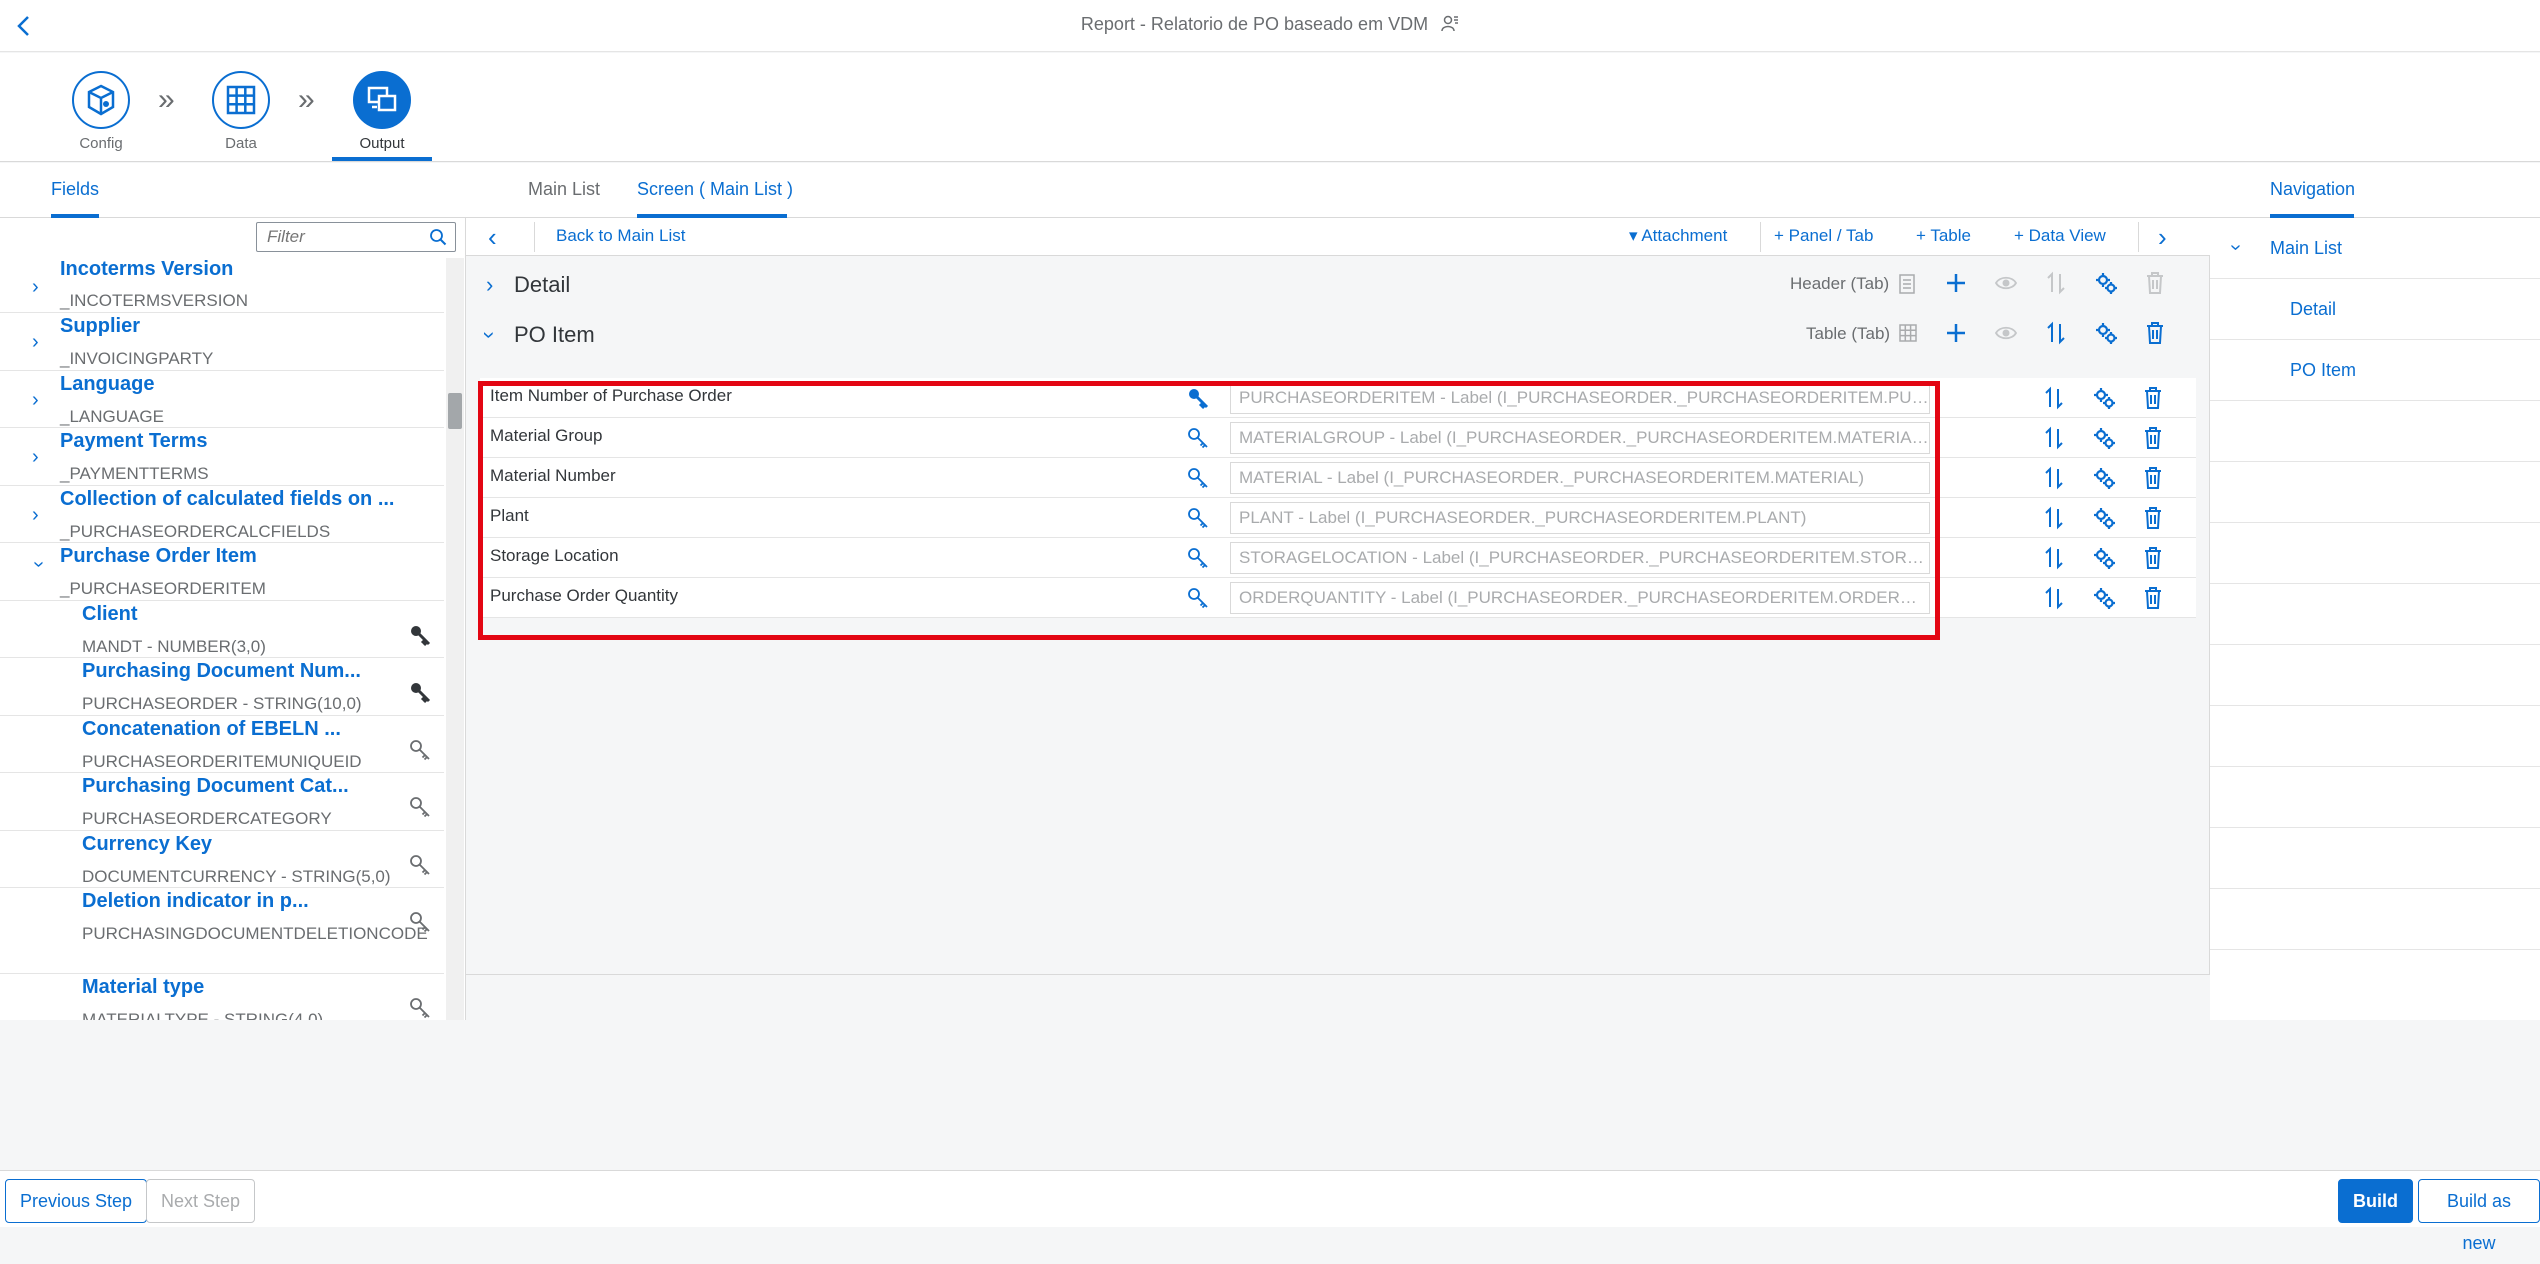 The image size is (2540, 1264). What do you see at coordinates (241, 111) in the screenshot?
I see `step-data: Data` at bounding box center [241, 111].